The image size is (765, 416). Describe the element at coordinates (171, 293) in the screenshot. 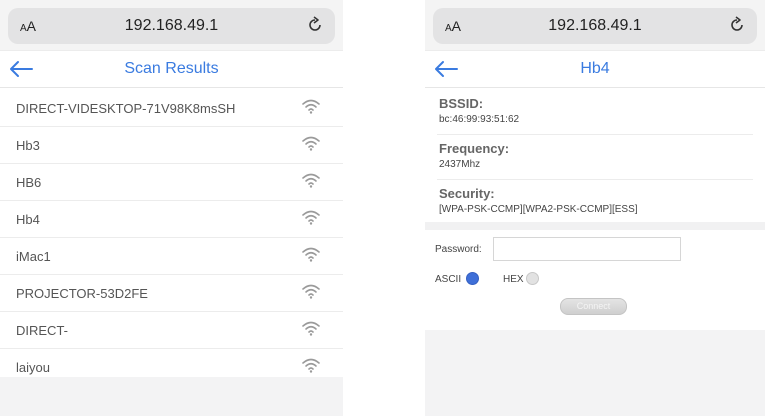

I see `network-row: PROJECTOR-53D2FE` at that location.